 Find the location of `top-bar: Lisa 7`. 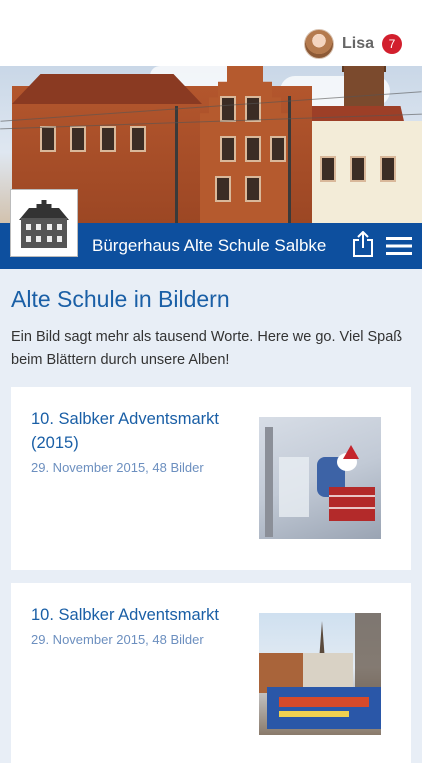

top-bar: Lisa 7 is located at coordinates (211, 33).